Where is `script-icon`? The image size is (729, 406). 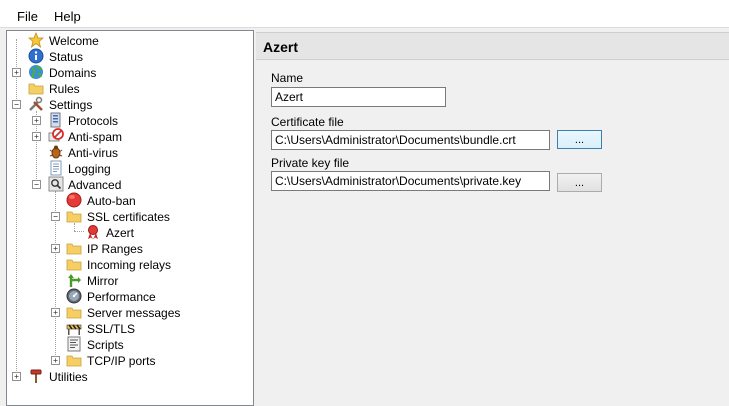
script-icon is located at coordinates (74, 344).